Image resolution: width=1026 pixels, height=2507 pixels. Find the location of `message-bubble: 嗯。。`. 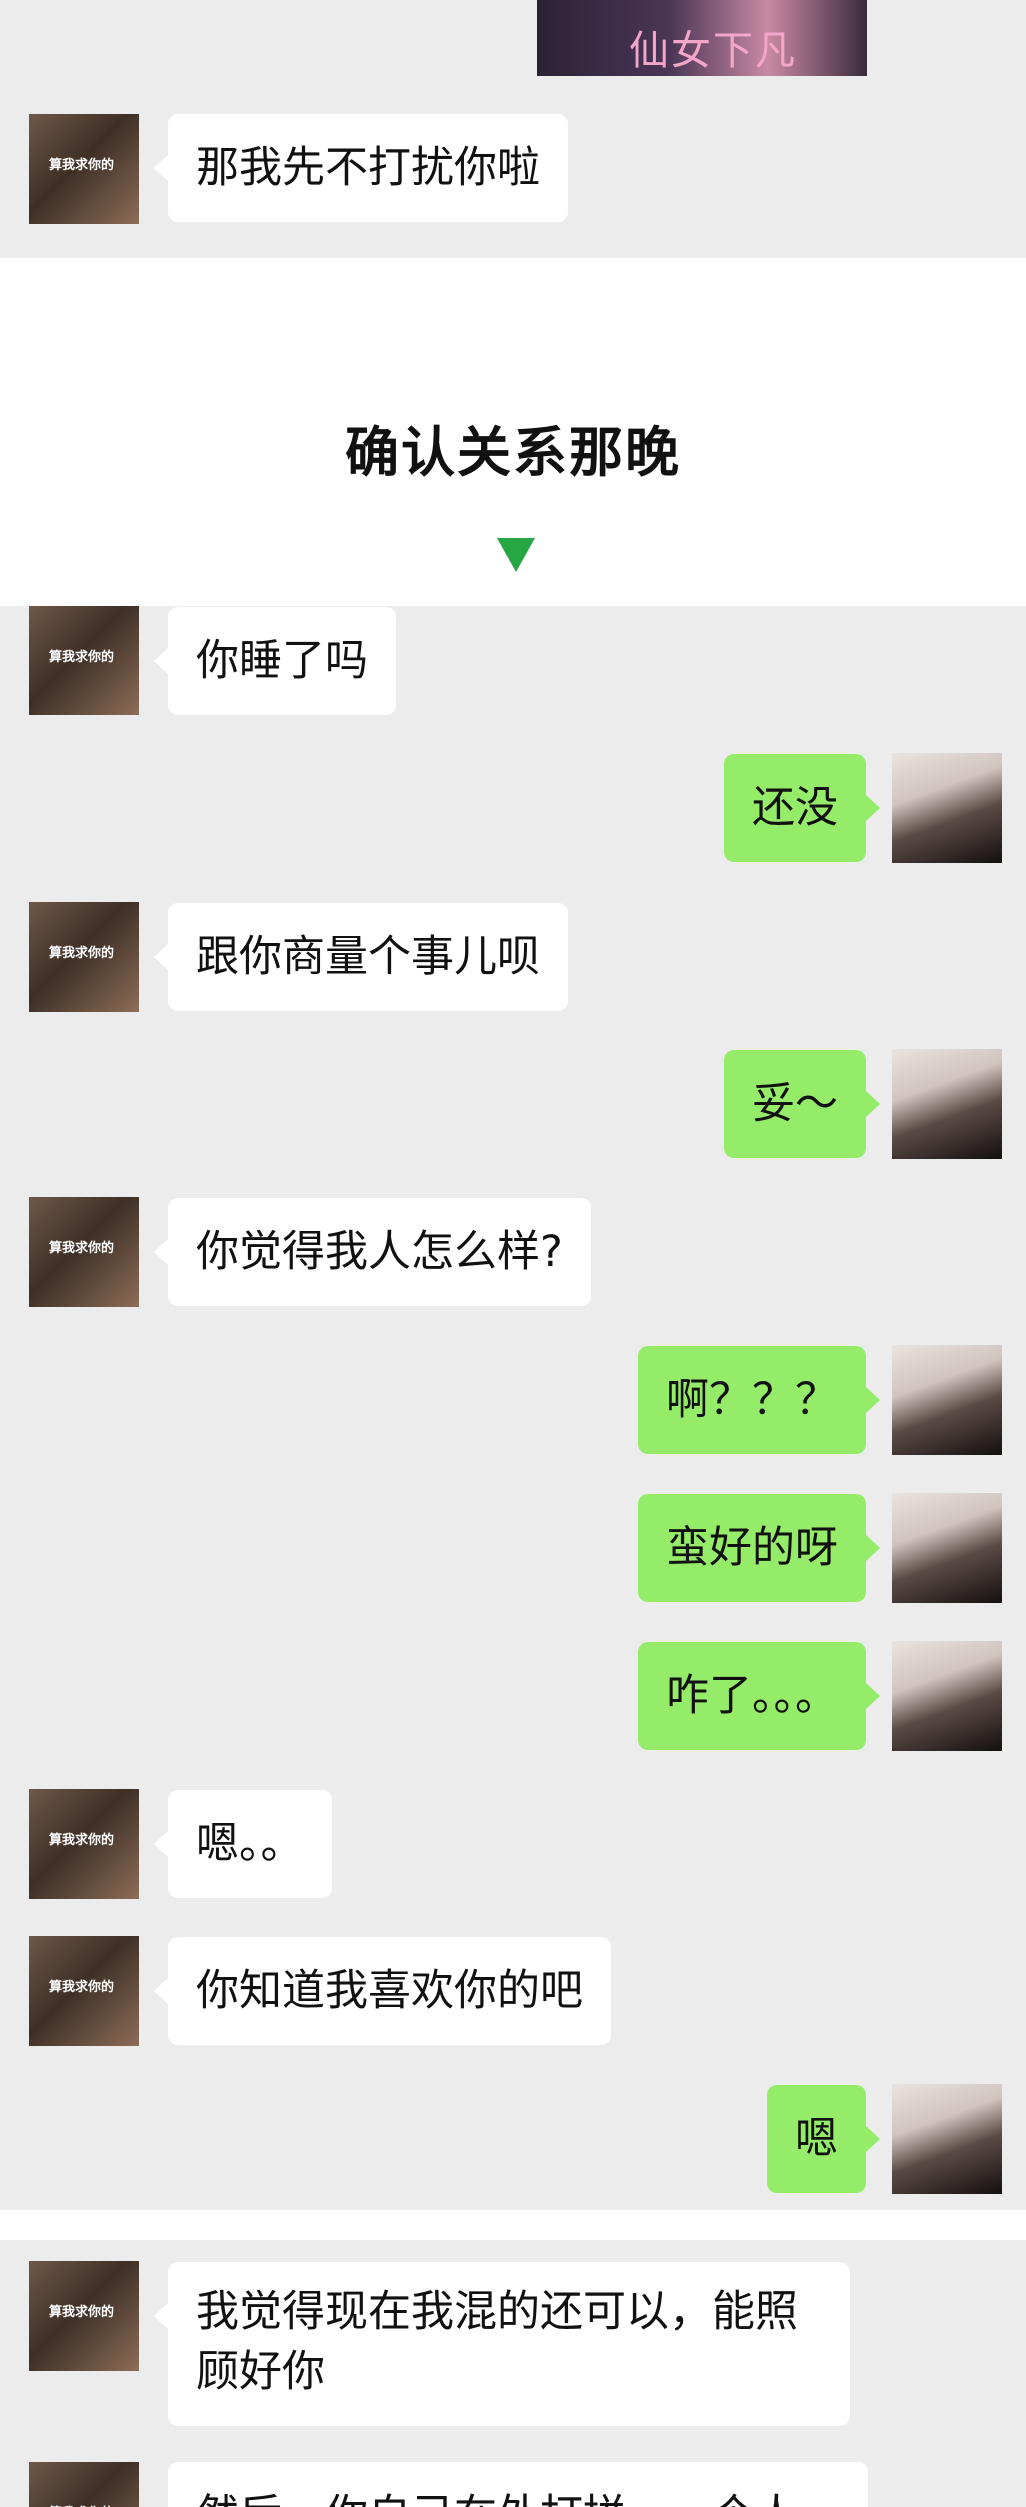

message-bubble: 嗯。。 is located at coordinates (243, 1844).